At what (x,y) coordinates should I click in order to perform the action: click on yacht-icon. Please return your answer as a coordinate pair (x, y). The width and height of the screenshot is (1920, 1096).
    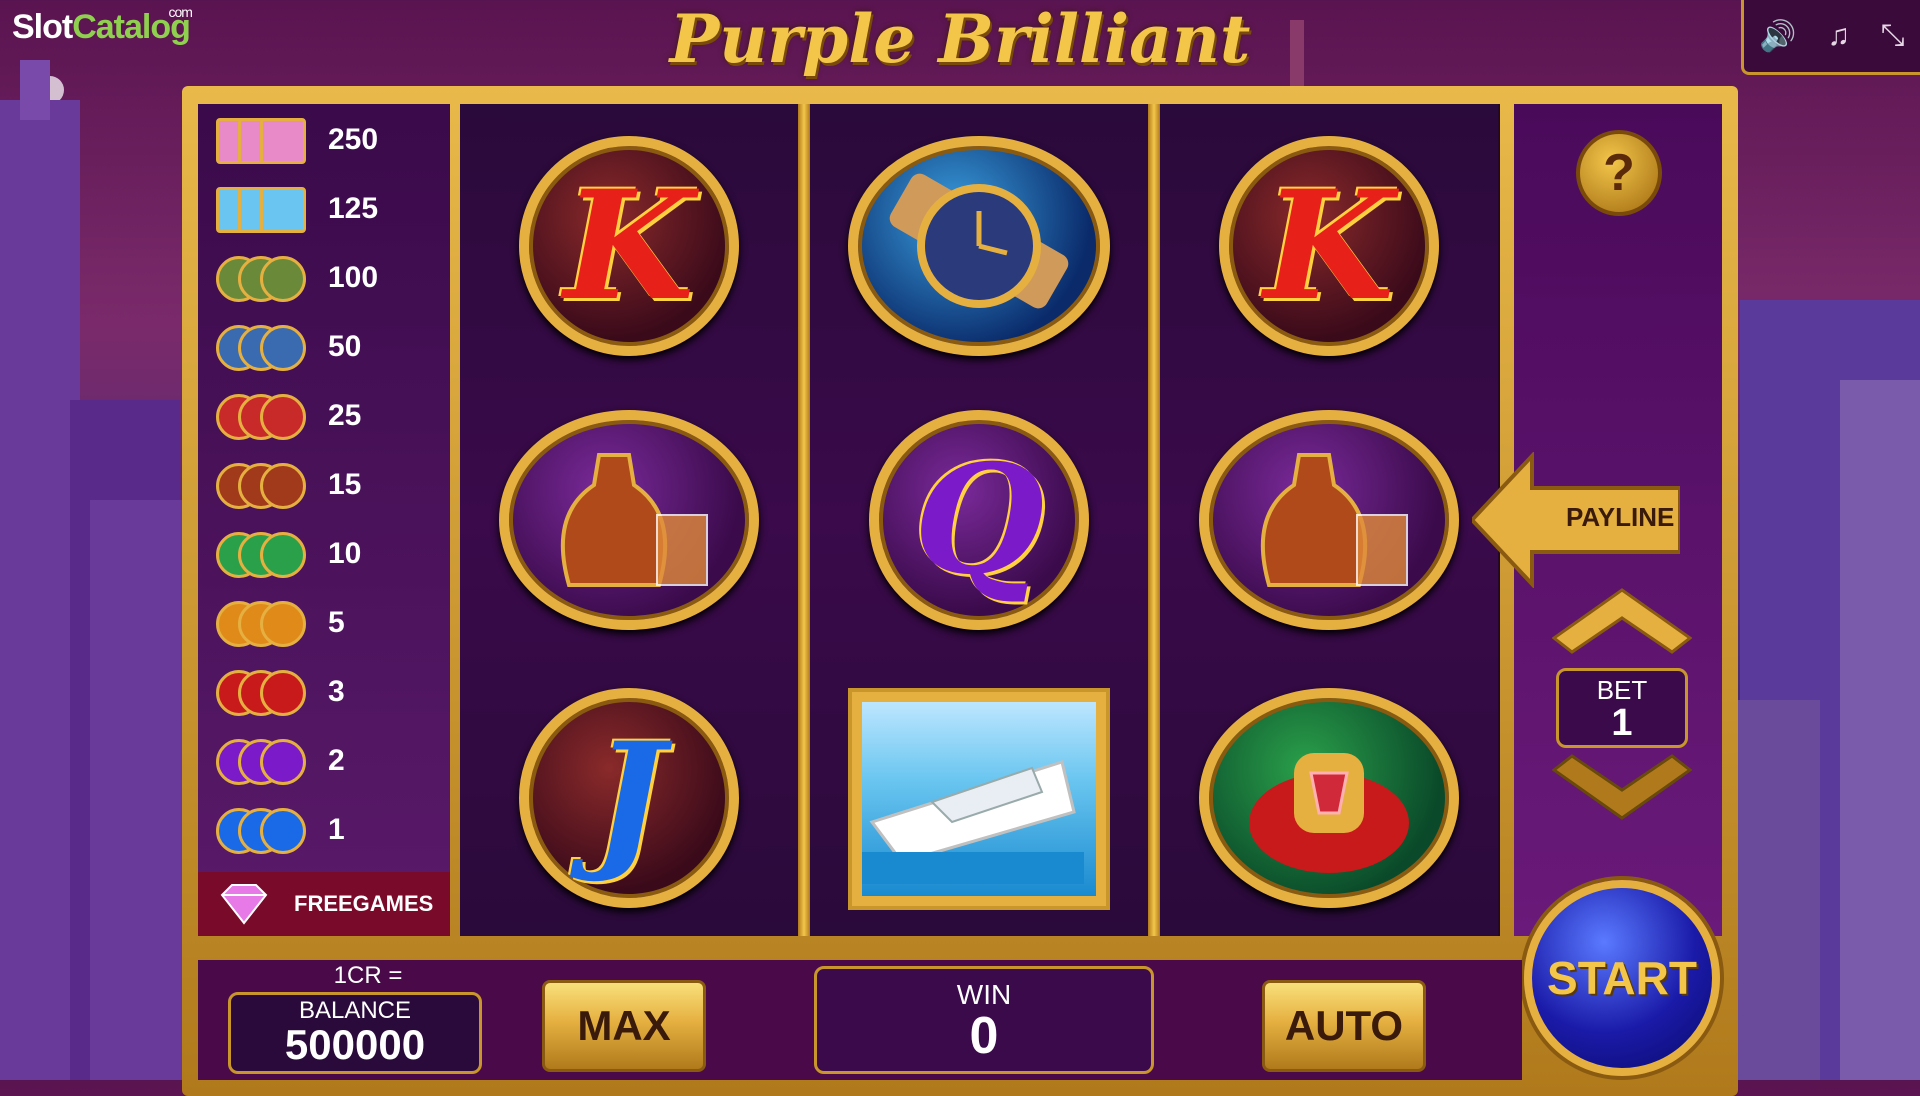
    Looking at the image, I should click on (264, 209).